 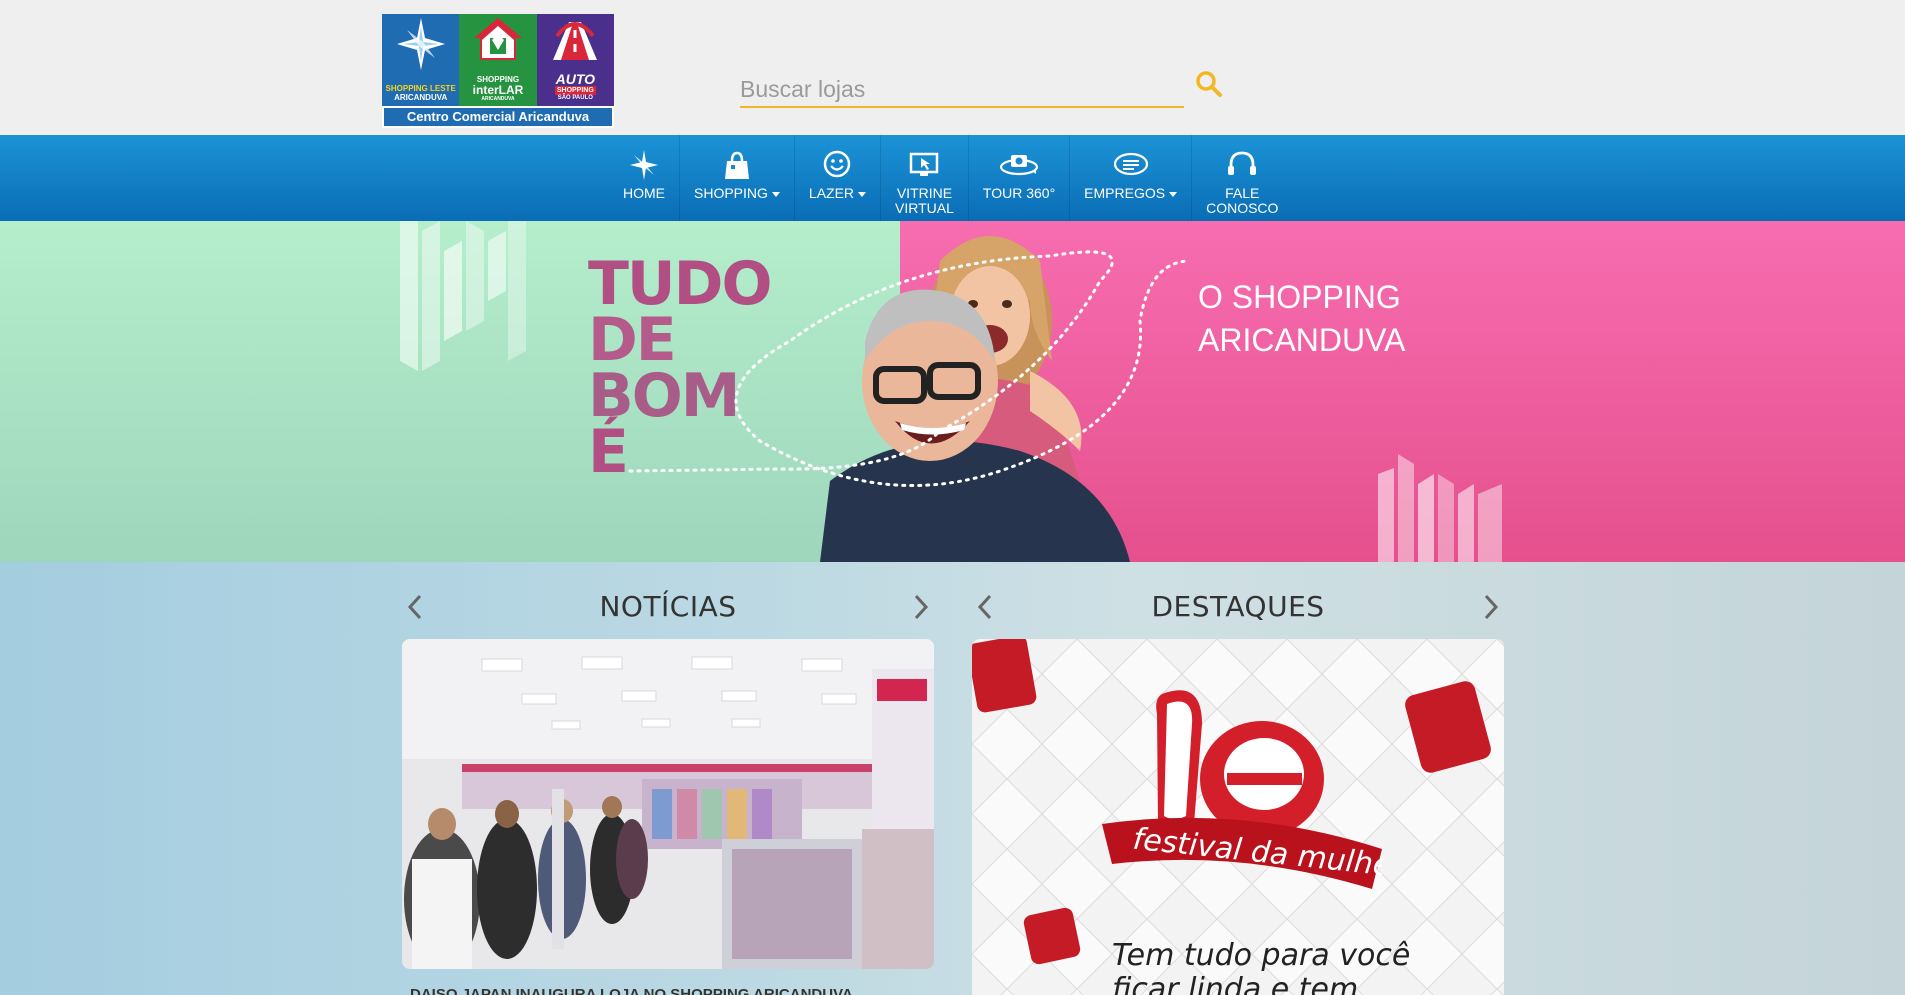 What do you see at coordinates (1019, 165) in the screenshot?
I see `camera-360-icon` at bounding box center [1019, 165].